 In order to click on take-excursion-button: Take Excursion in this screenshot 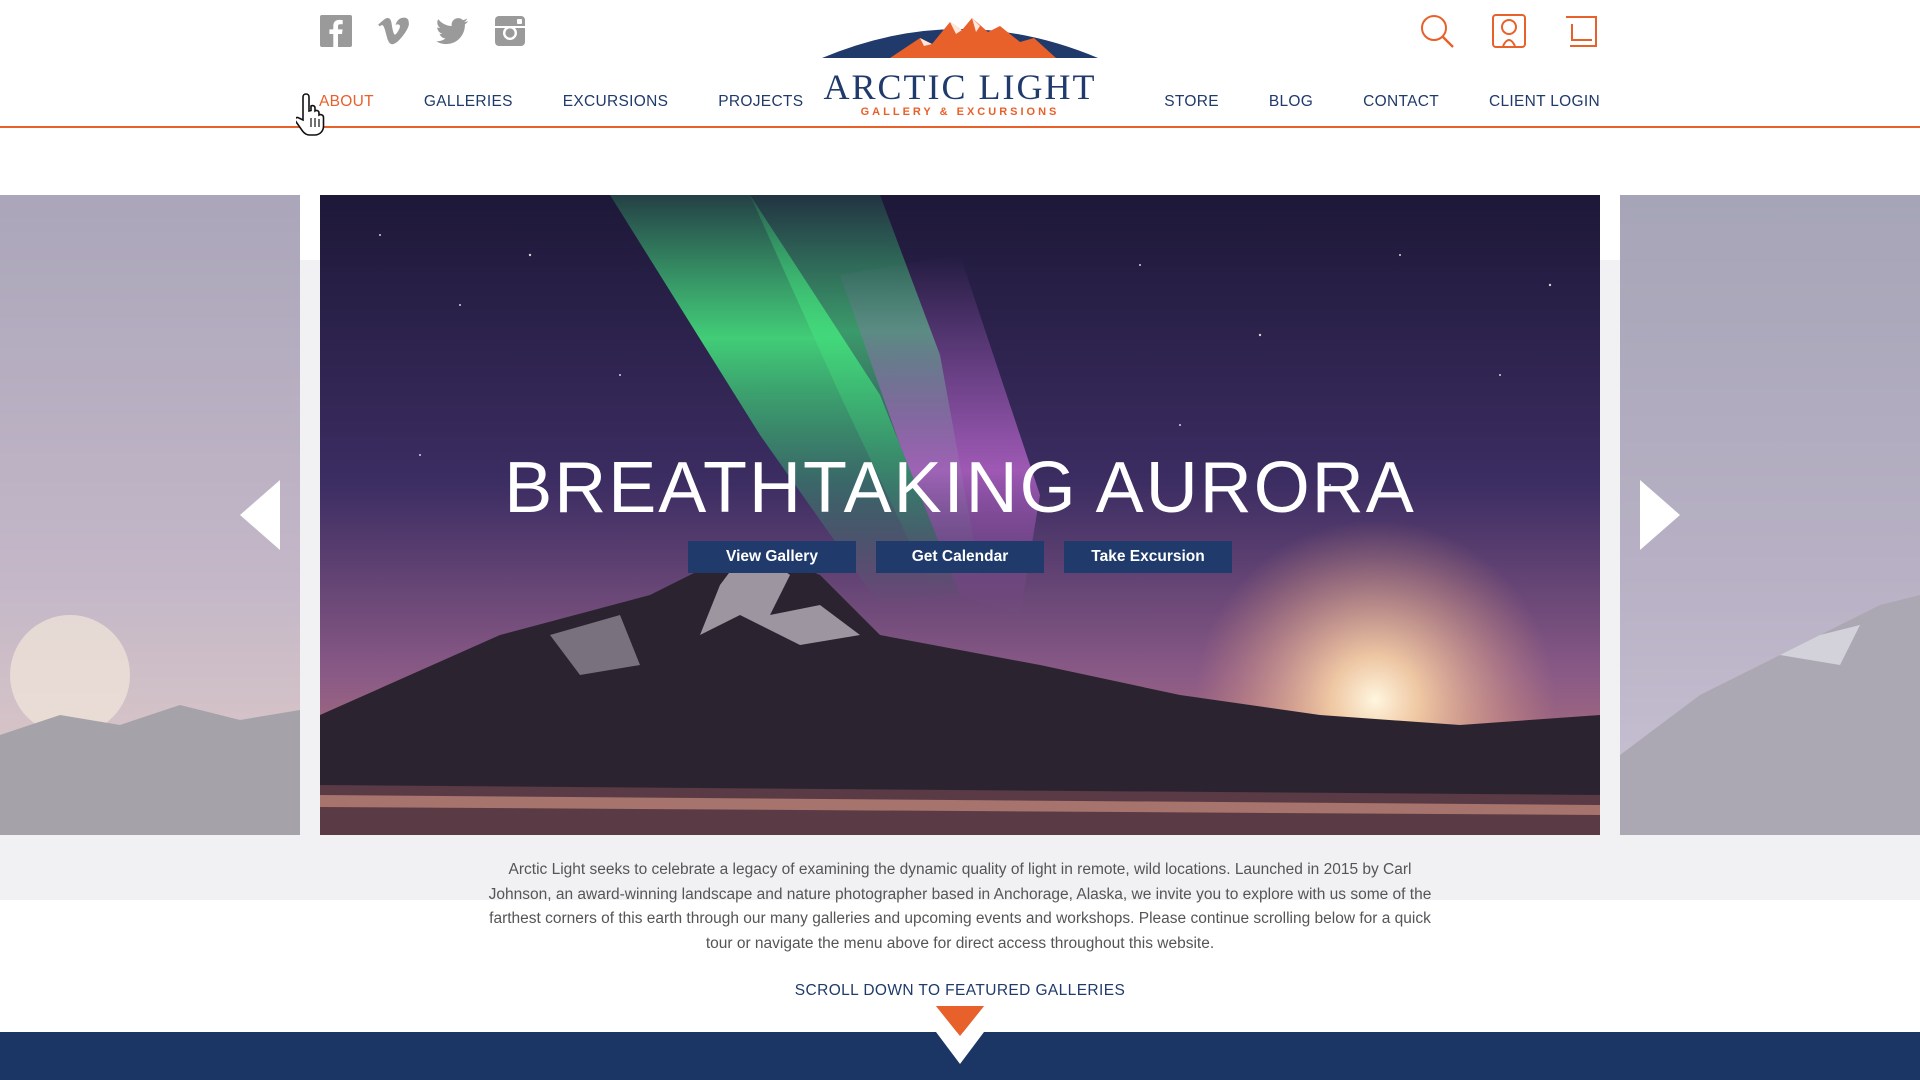, I will do `click(1148, 557)`.